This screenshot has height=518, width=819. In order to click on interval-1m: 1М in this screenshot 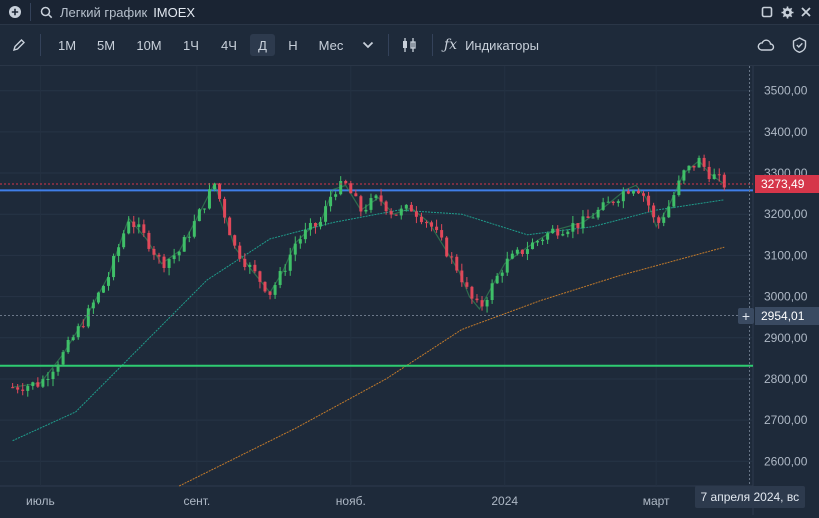, I will do `click(67, 45)`.